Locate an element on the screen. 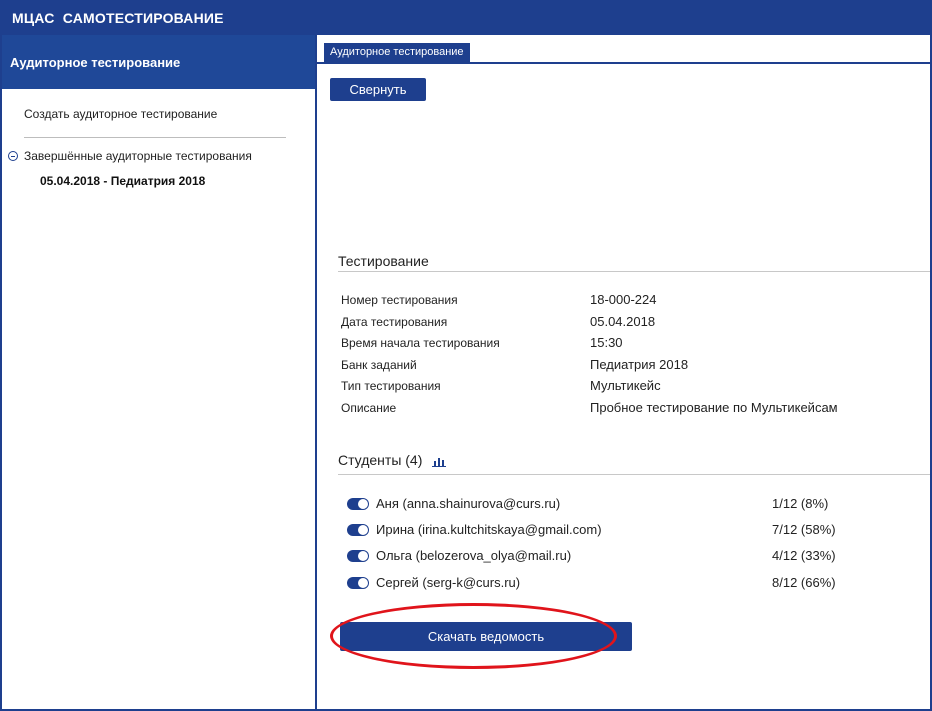 The width and height of the screenshot is (932, 711). collapse-button: Свернуть is located at coordinates (378, 89).